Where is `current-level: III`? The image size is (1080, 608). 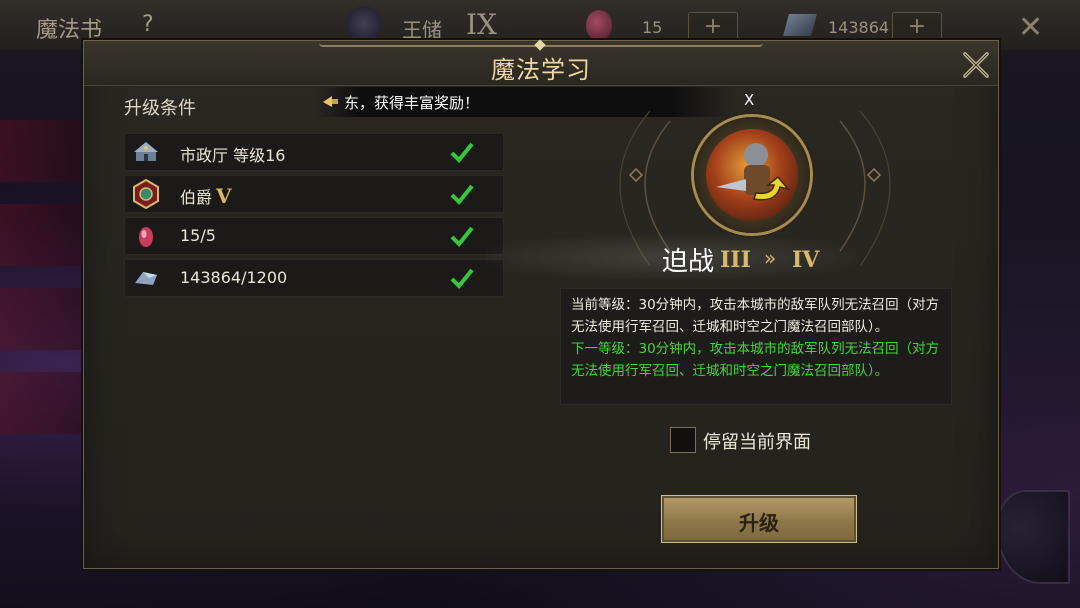
current-level: III is located at coordinates (735, 260).